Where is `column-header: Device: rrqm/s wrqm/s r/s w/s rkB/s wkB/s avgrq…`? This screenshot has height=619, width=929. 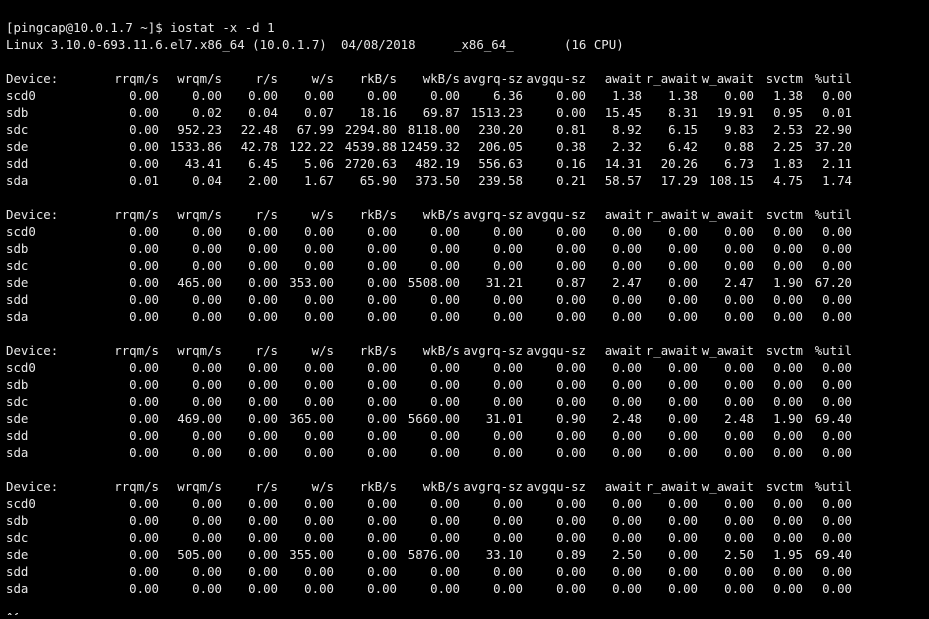 column-header: Device: rrqm/s wrqm/s r/s w/s rkB/s wkB/s avgrq… is located at coordinates (464, 214).